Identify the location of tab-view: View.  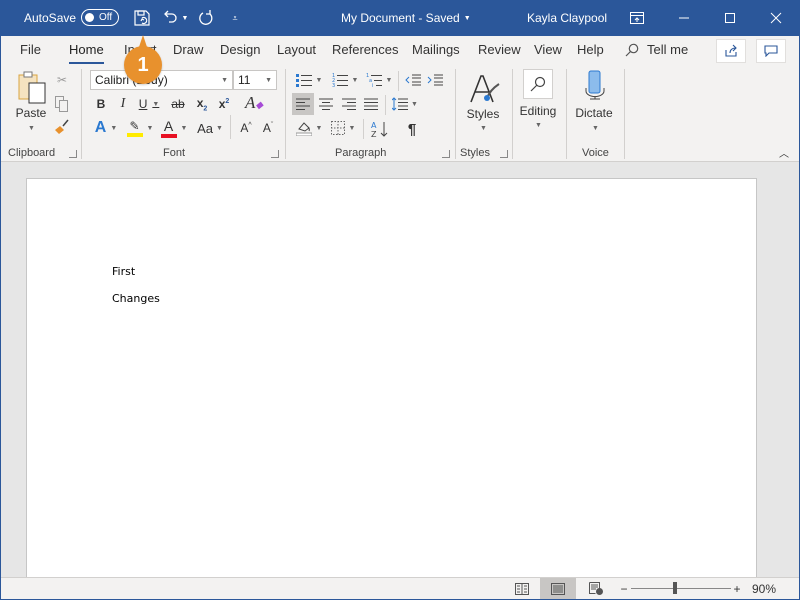
(548, 49).